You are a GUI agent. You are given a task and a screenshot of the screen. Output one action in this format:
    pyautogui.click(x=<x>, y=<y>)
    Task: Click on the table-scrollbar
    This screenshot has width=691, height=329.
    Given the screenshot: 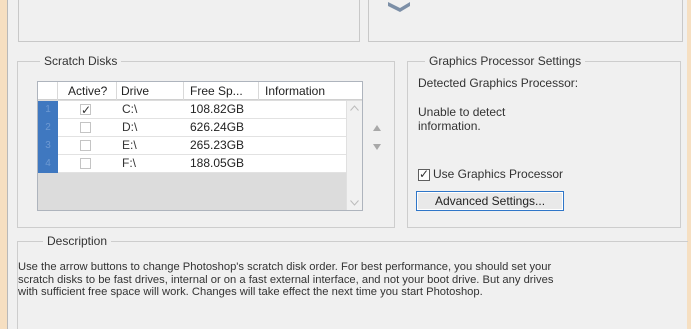 What is the action you would take?
    pyautogui.click(x=354, y=155)
    